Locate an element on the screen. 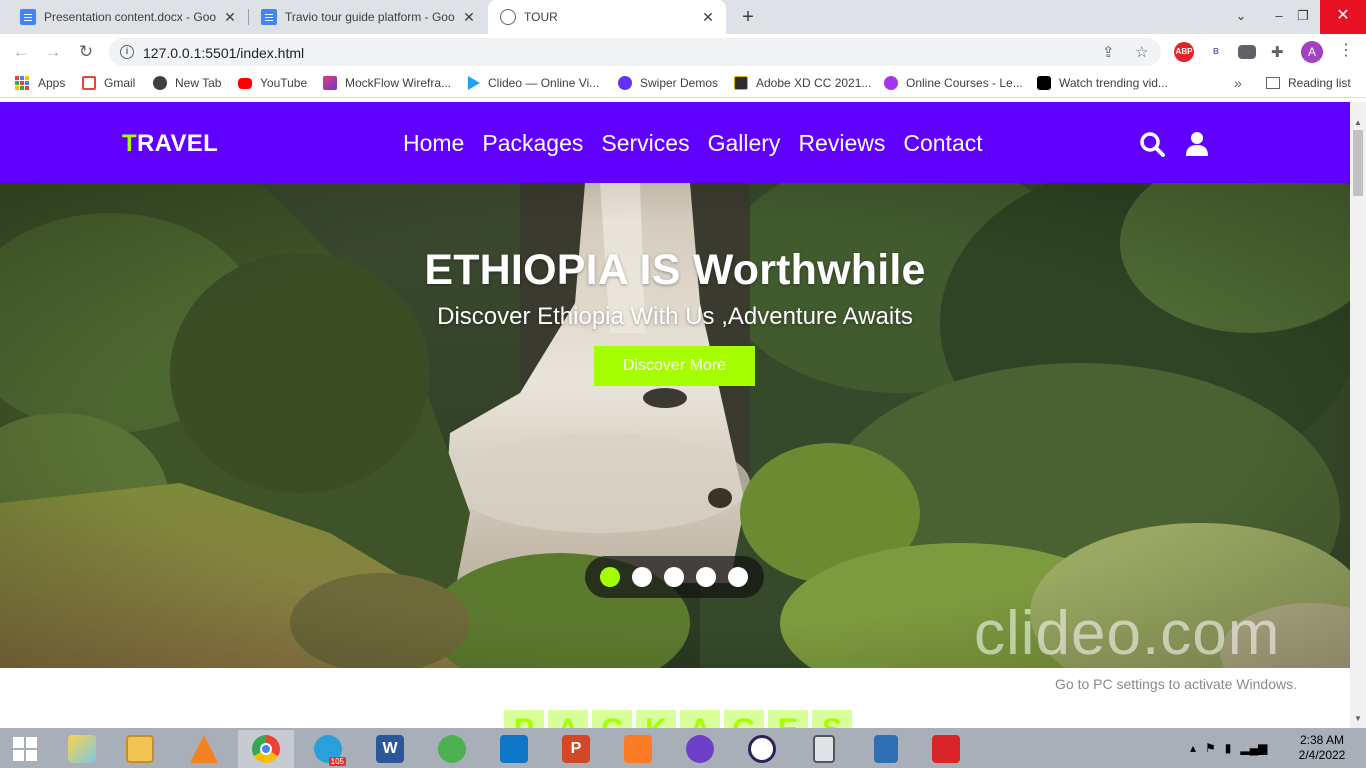  udemy-icon is located at coordinates (891, 83).